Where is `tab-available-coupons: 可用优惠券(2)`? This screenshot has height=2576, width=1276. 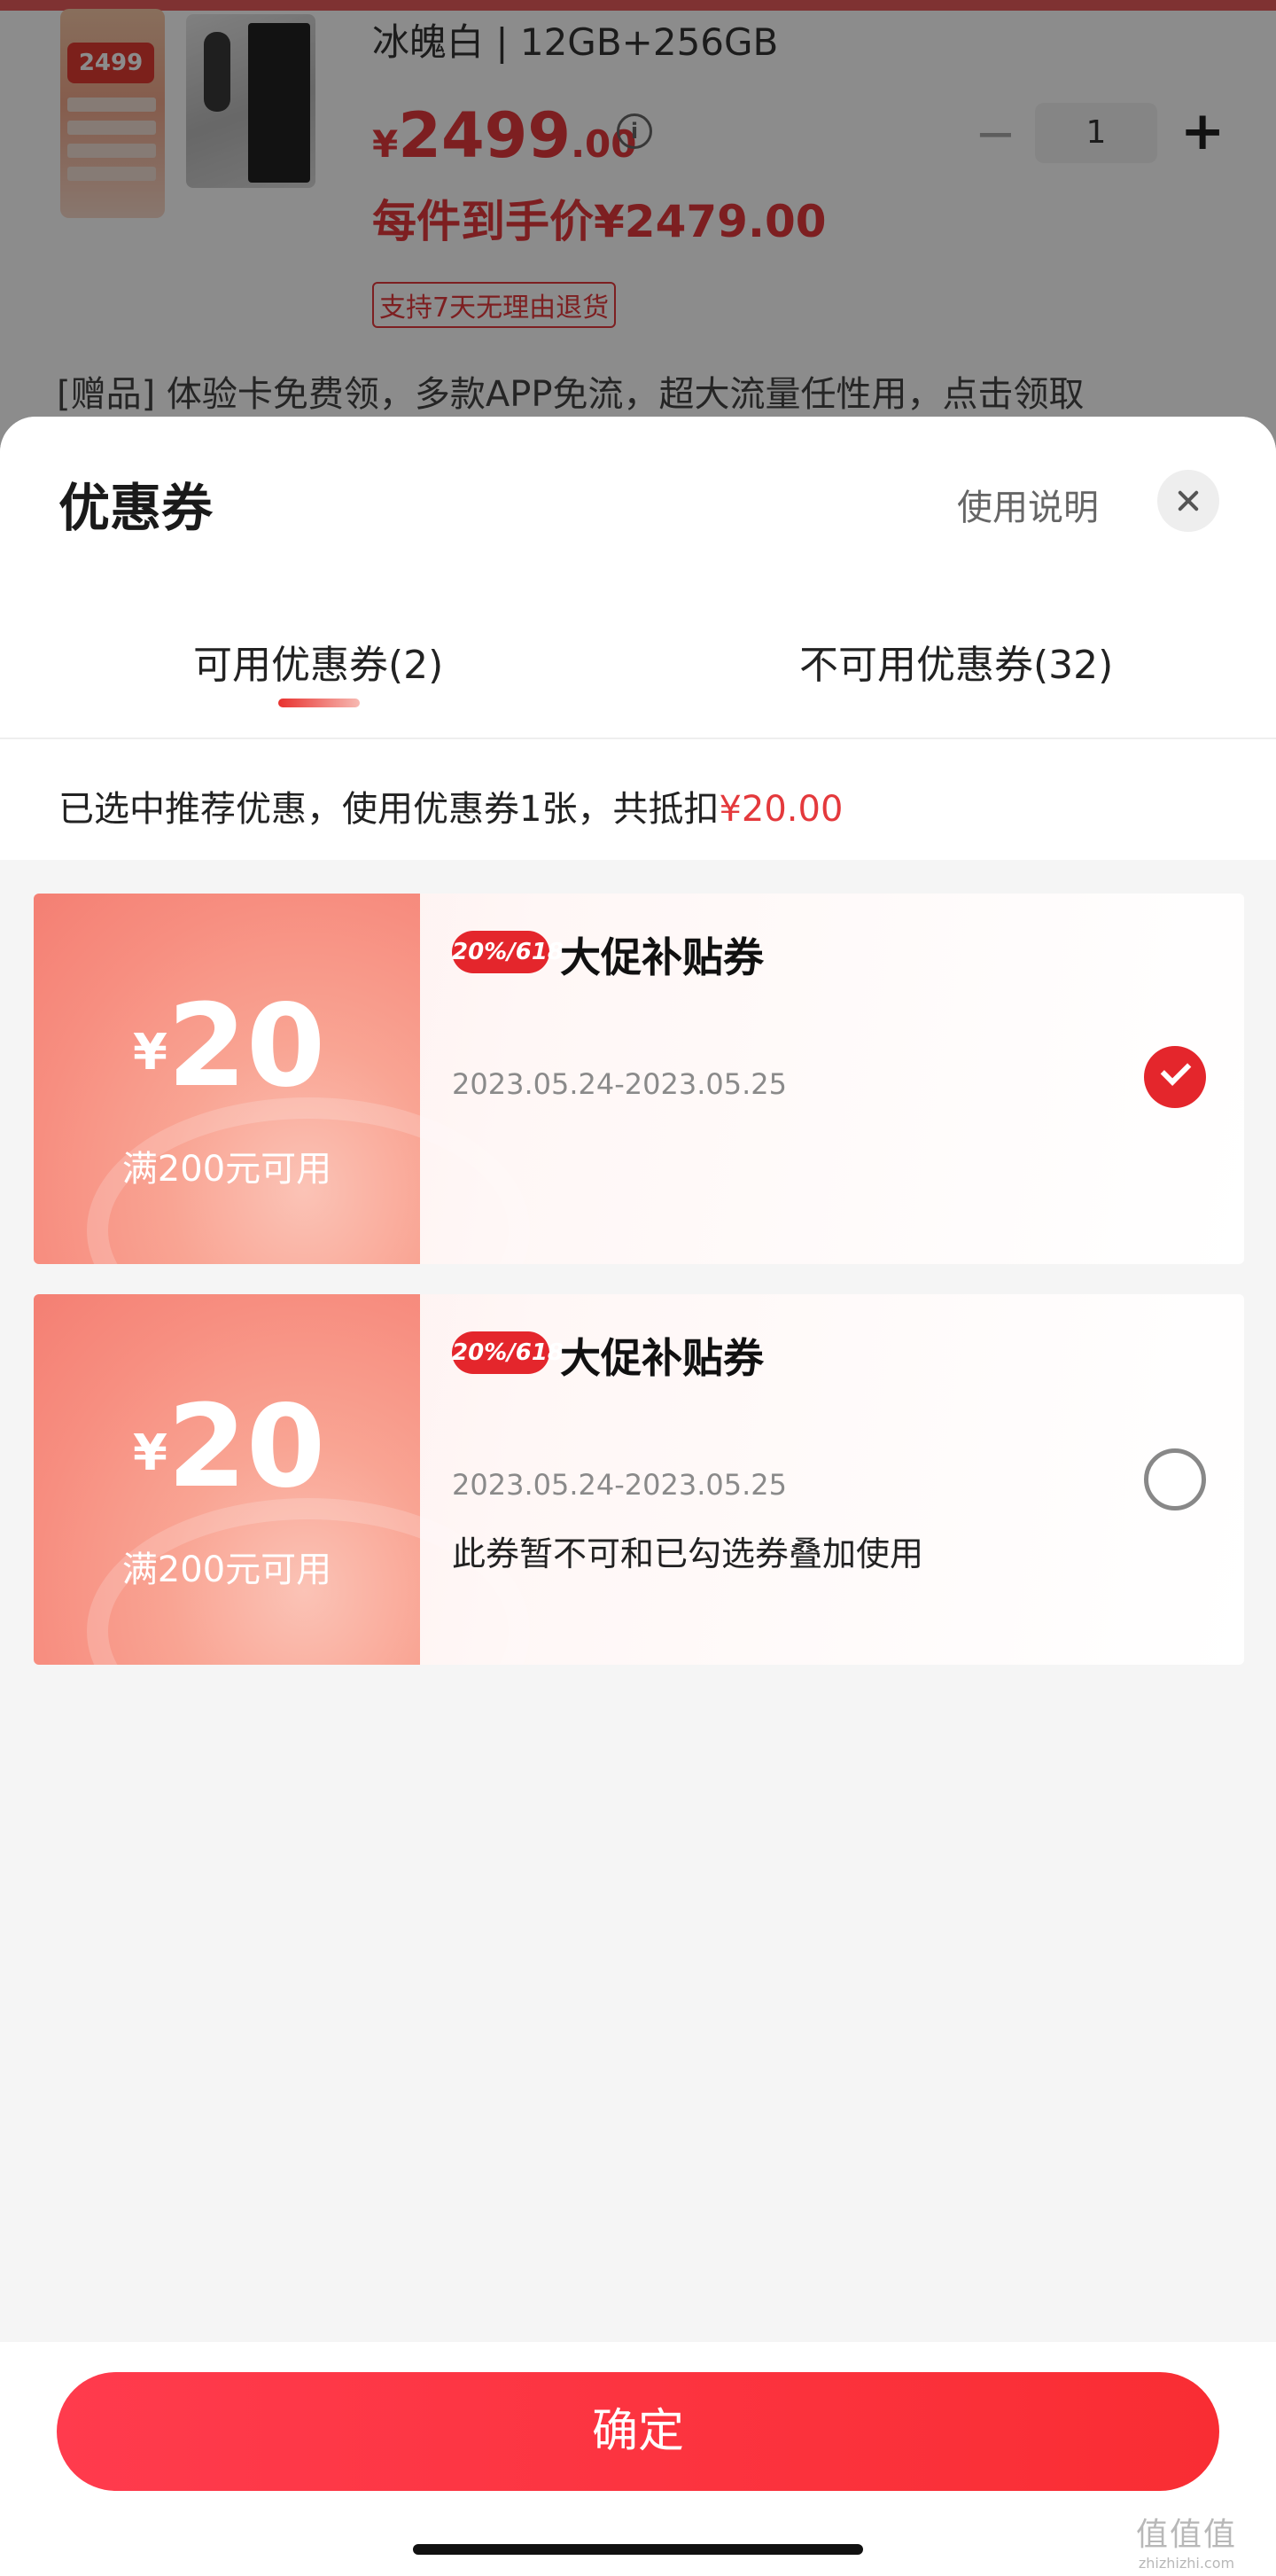
tab-available-coupons: 可用优惠券(2) is located at coordinates (318, 661).